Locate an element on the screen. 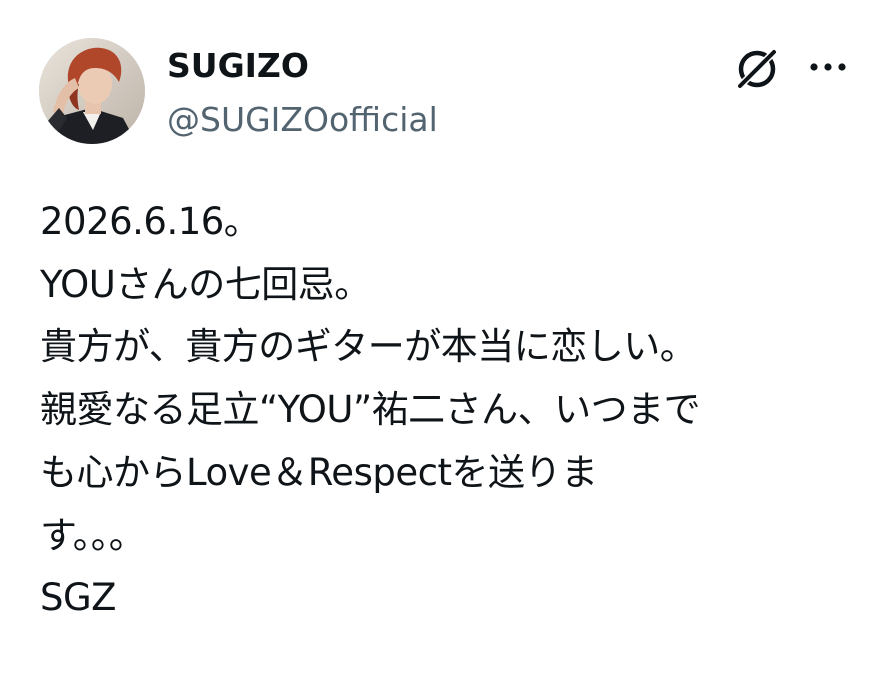 The image size is (892, 673). tweet-line: YOUさんの七回忌。 is located at coordinates (205, 284).